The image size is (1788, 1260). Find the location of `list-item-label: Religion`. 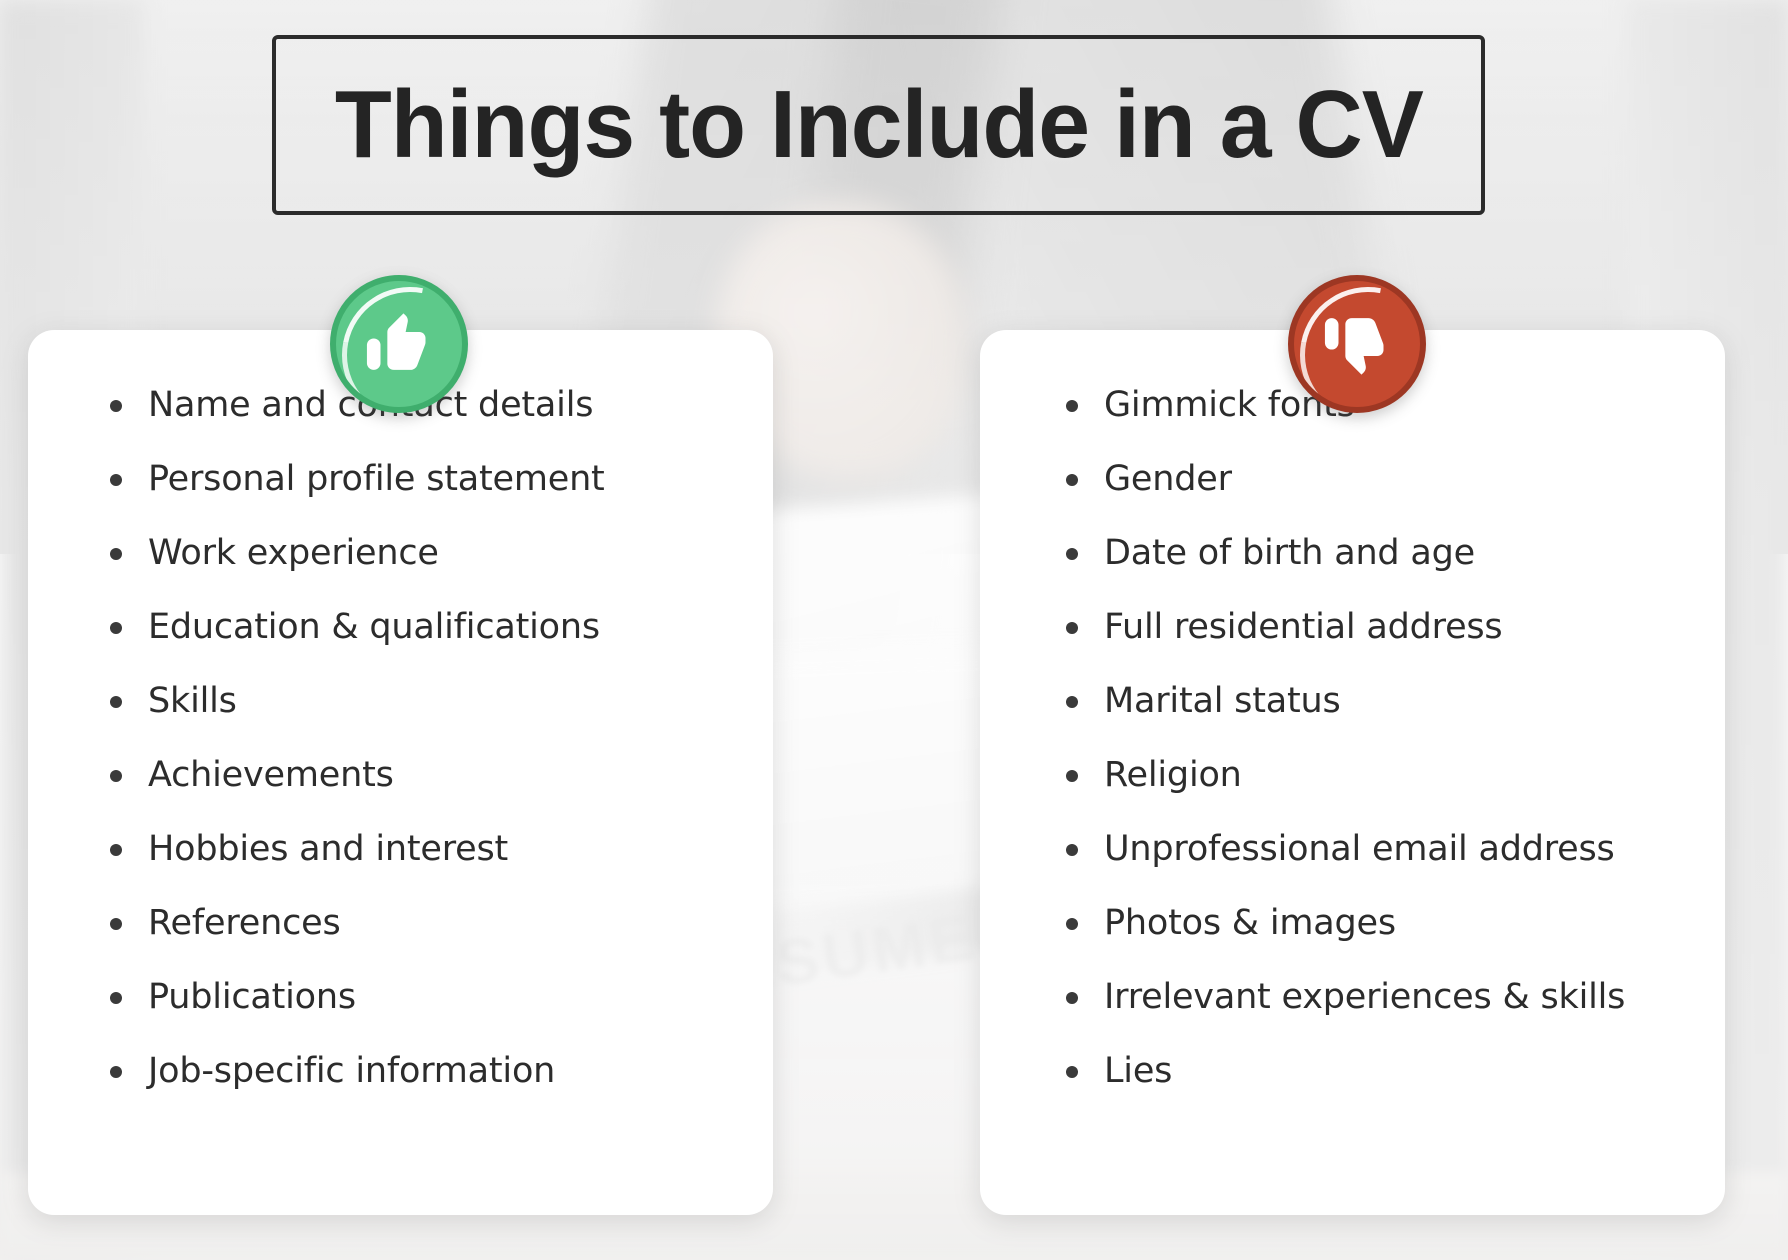

list-item-label: Religion is located at coordinates (1173, 775).